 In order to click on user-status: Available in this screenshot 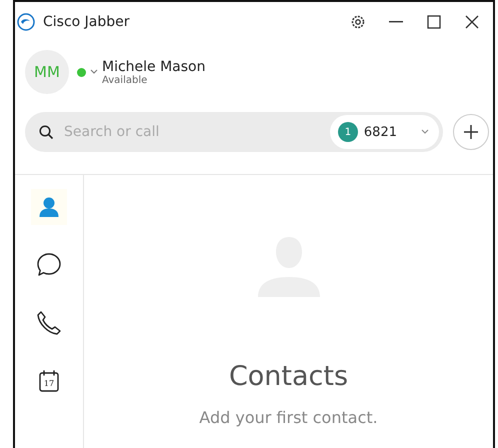, I will do `click(125, 80)`.